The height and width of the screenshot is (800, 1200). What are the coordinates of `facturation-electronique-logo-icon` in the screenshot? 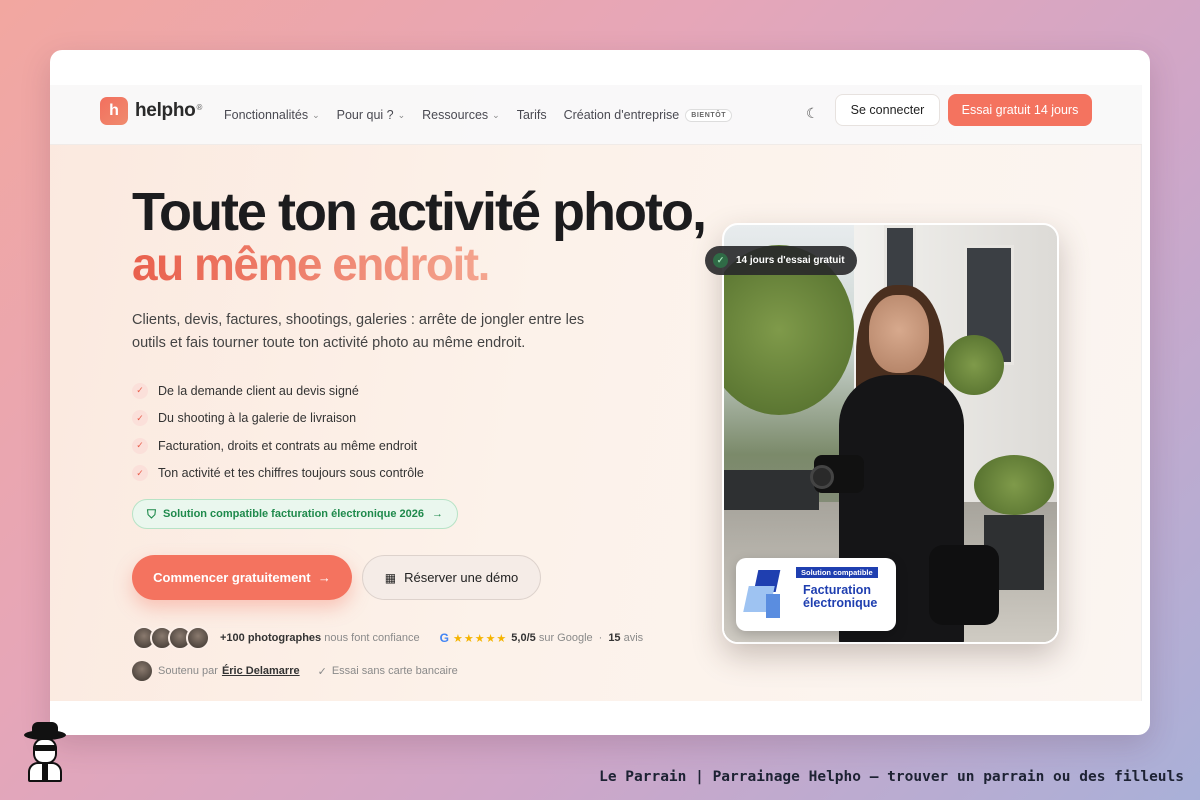 It's located at (768, 596).